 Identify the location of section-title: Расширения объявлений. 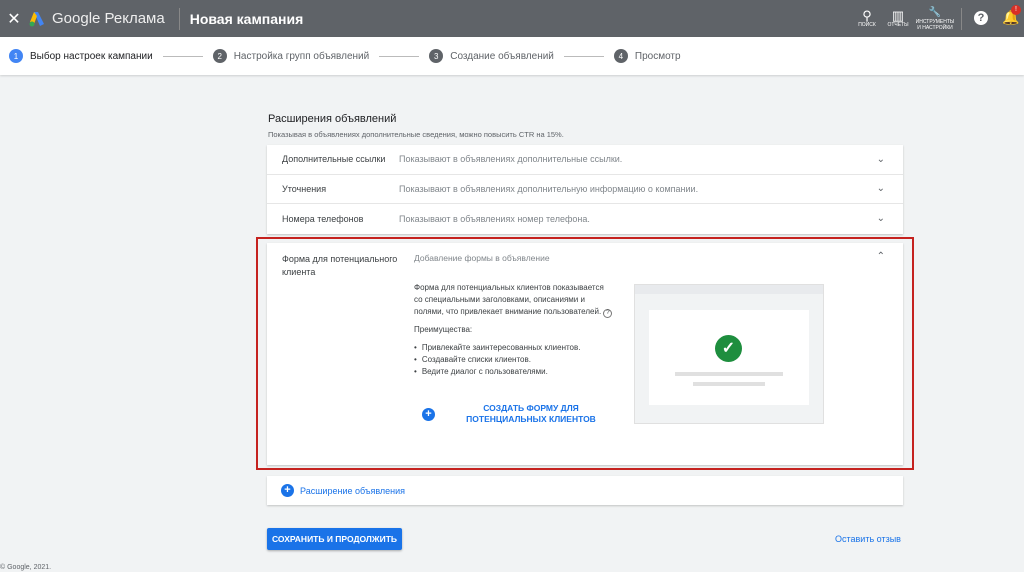
(332, 119).